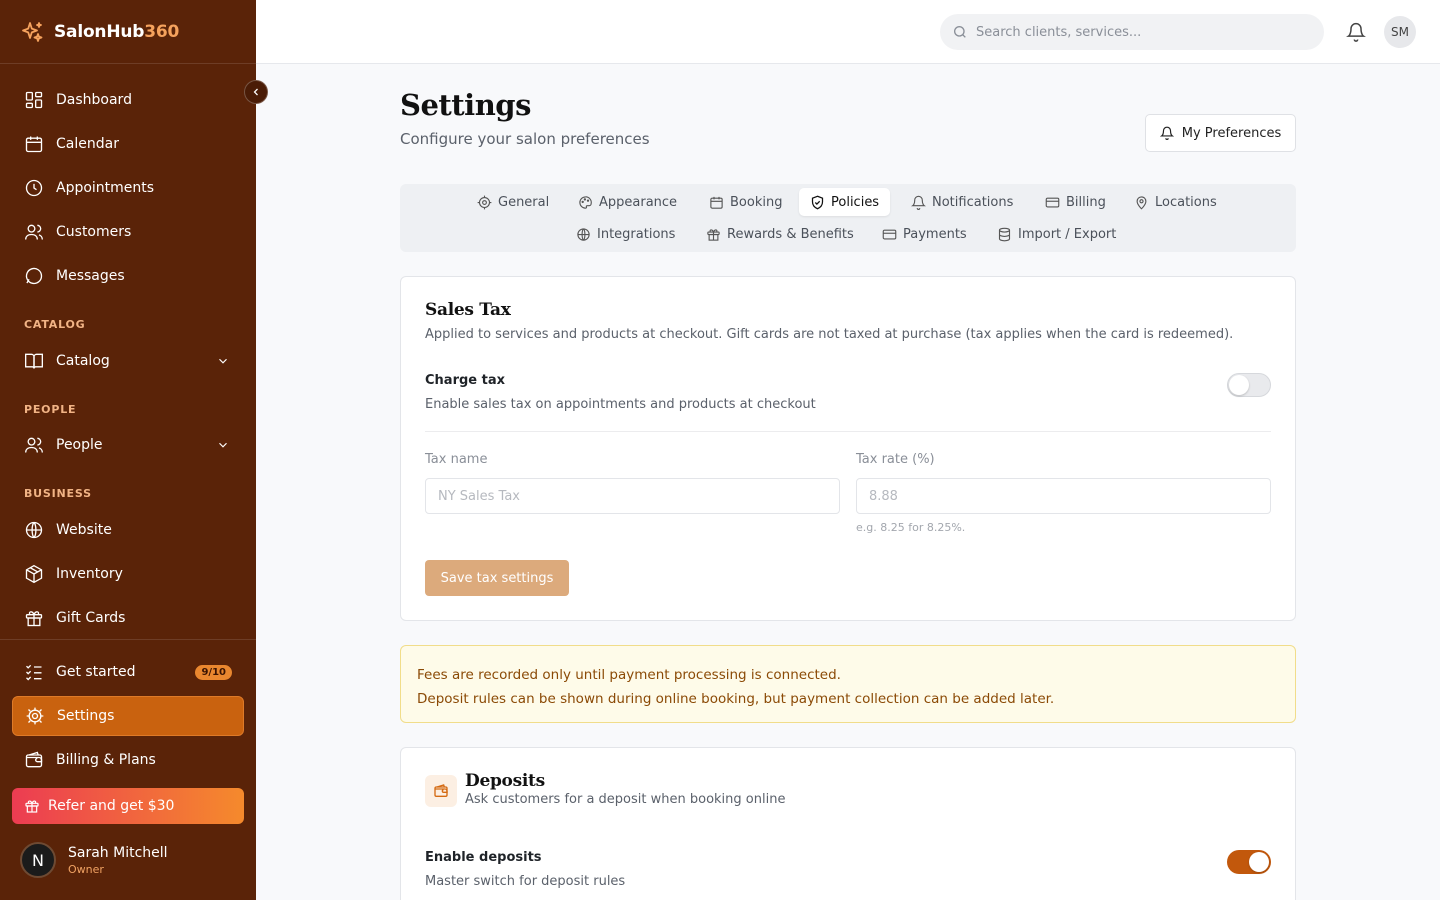 The image size is (1440, 900). I want to click on page-subtitle: Configure your salon preferences, so click(525, 139).